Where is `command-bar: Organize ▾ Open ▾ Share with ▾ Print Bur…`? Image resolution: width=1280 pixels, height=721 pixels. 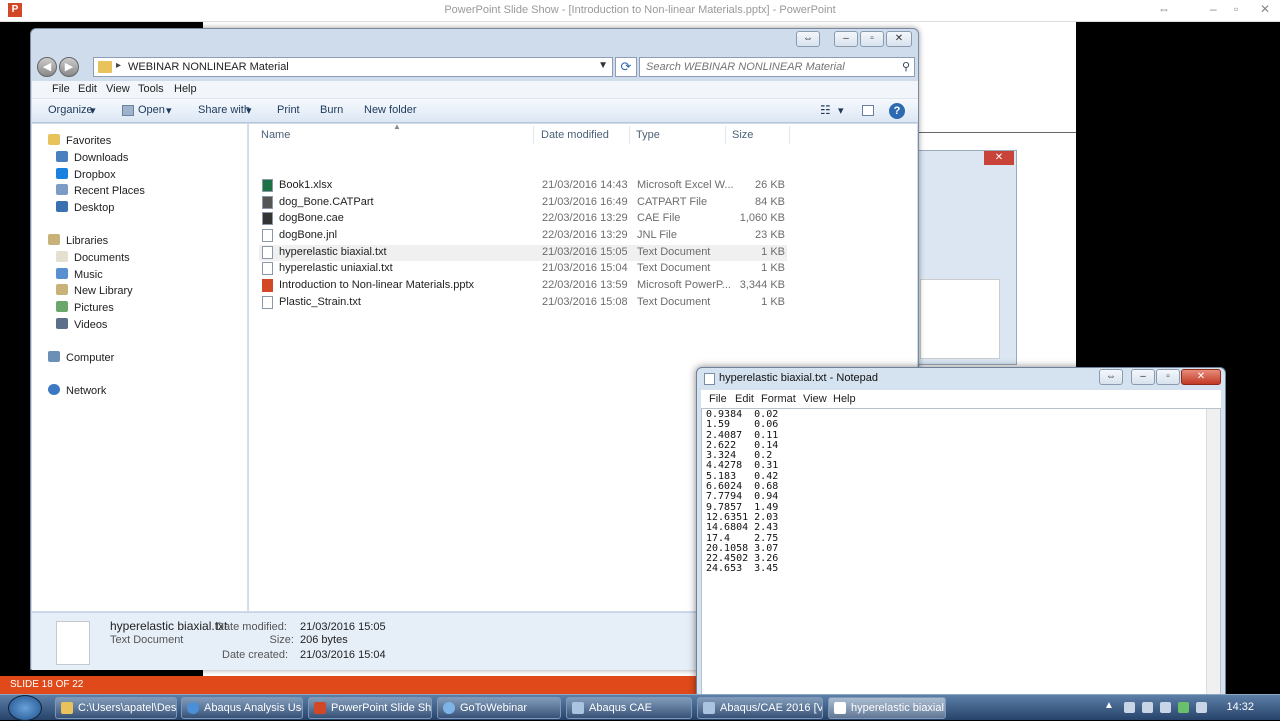 command-bar: Organize ▾ Open ▾ Share with ▾ Print Bur… is located at coordinates (475, 111).